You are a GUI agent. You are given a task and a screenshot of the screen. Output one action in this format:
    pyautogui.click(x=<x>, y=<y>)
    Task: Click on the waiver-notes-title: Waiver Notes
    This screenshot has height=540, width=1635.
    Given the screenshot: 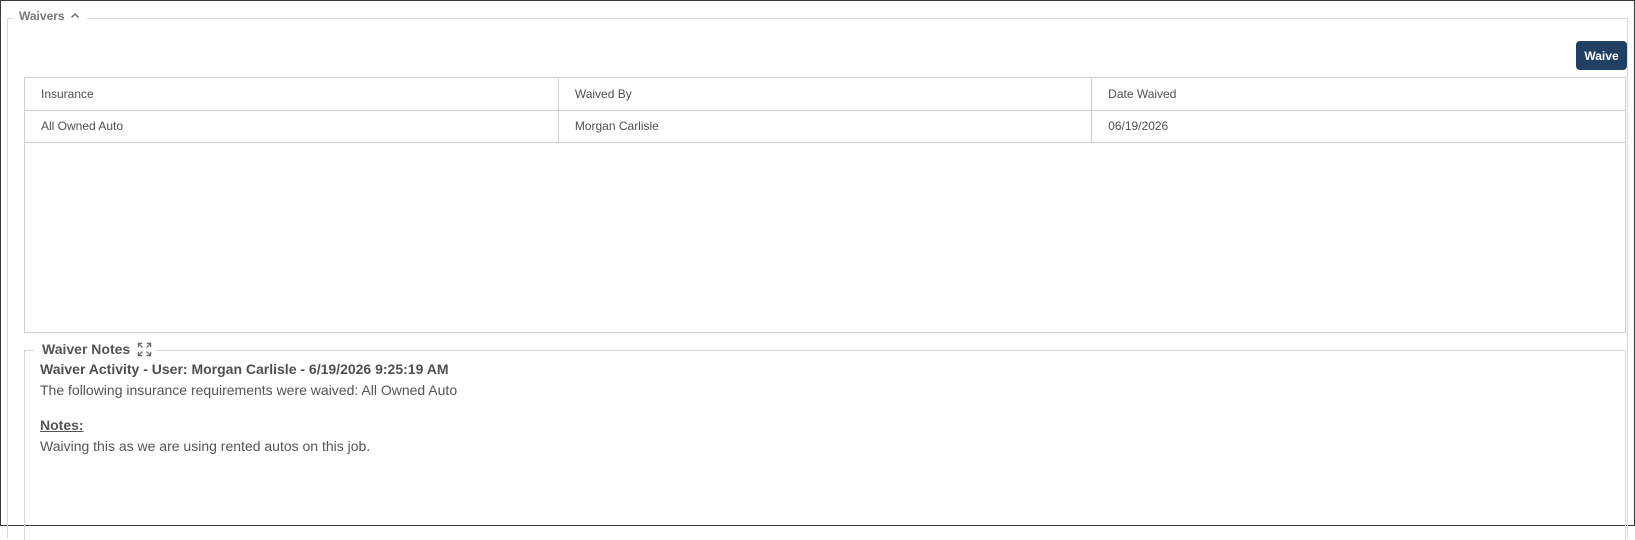 What is the action you would take?
    pyautogui.click(x=86, y=349)
    